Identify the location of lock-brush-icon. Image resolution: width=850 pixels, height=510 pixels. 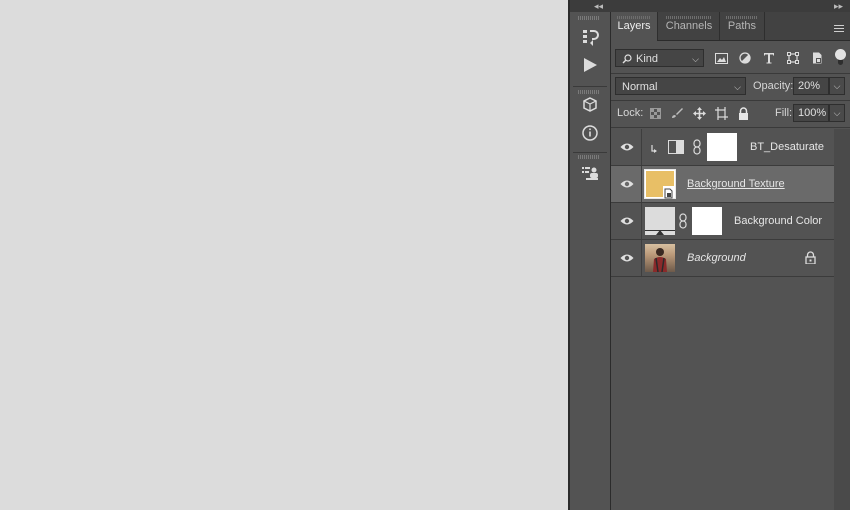
(677, 113).